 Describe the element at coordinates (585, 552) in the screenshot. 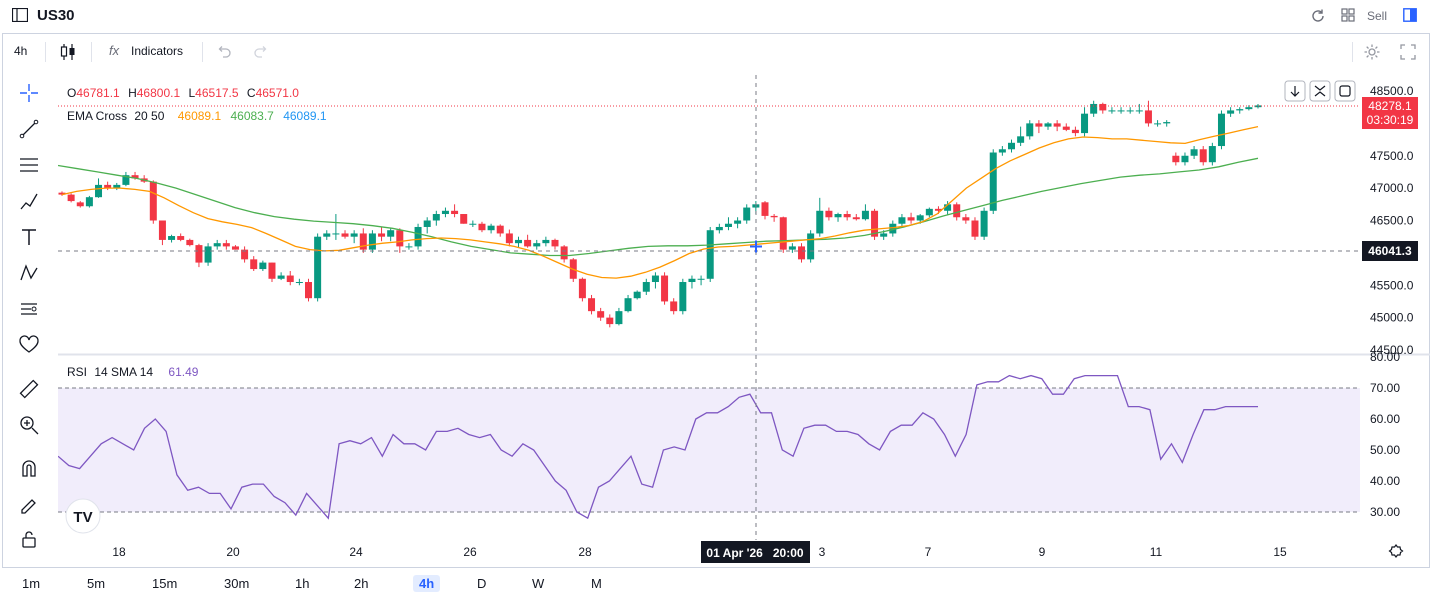

I see `time-tick-label: 28` at that location.